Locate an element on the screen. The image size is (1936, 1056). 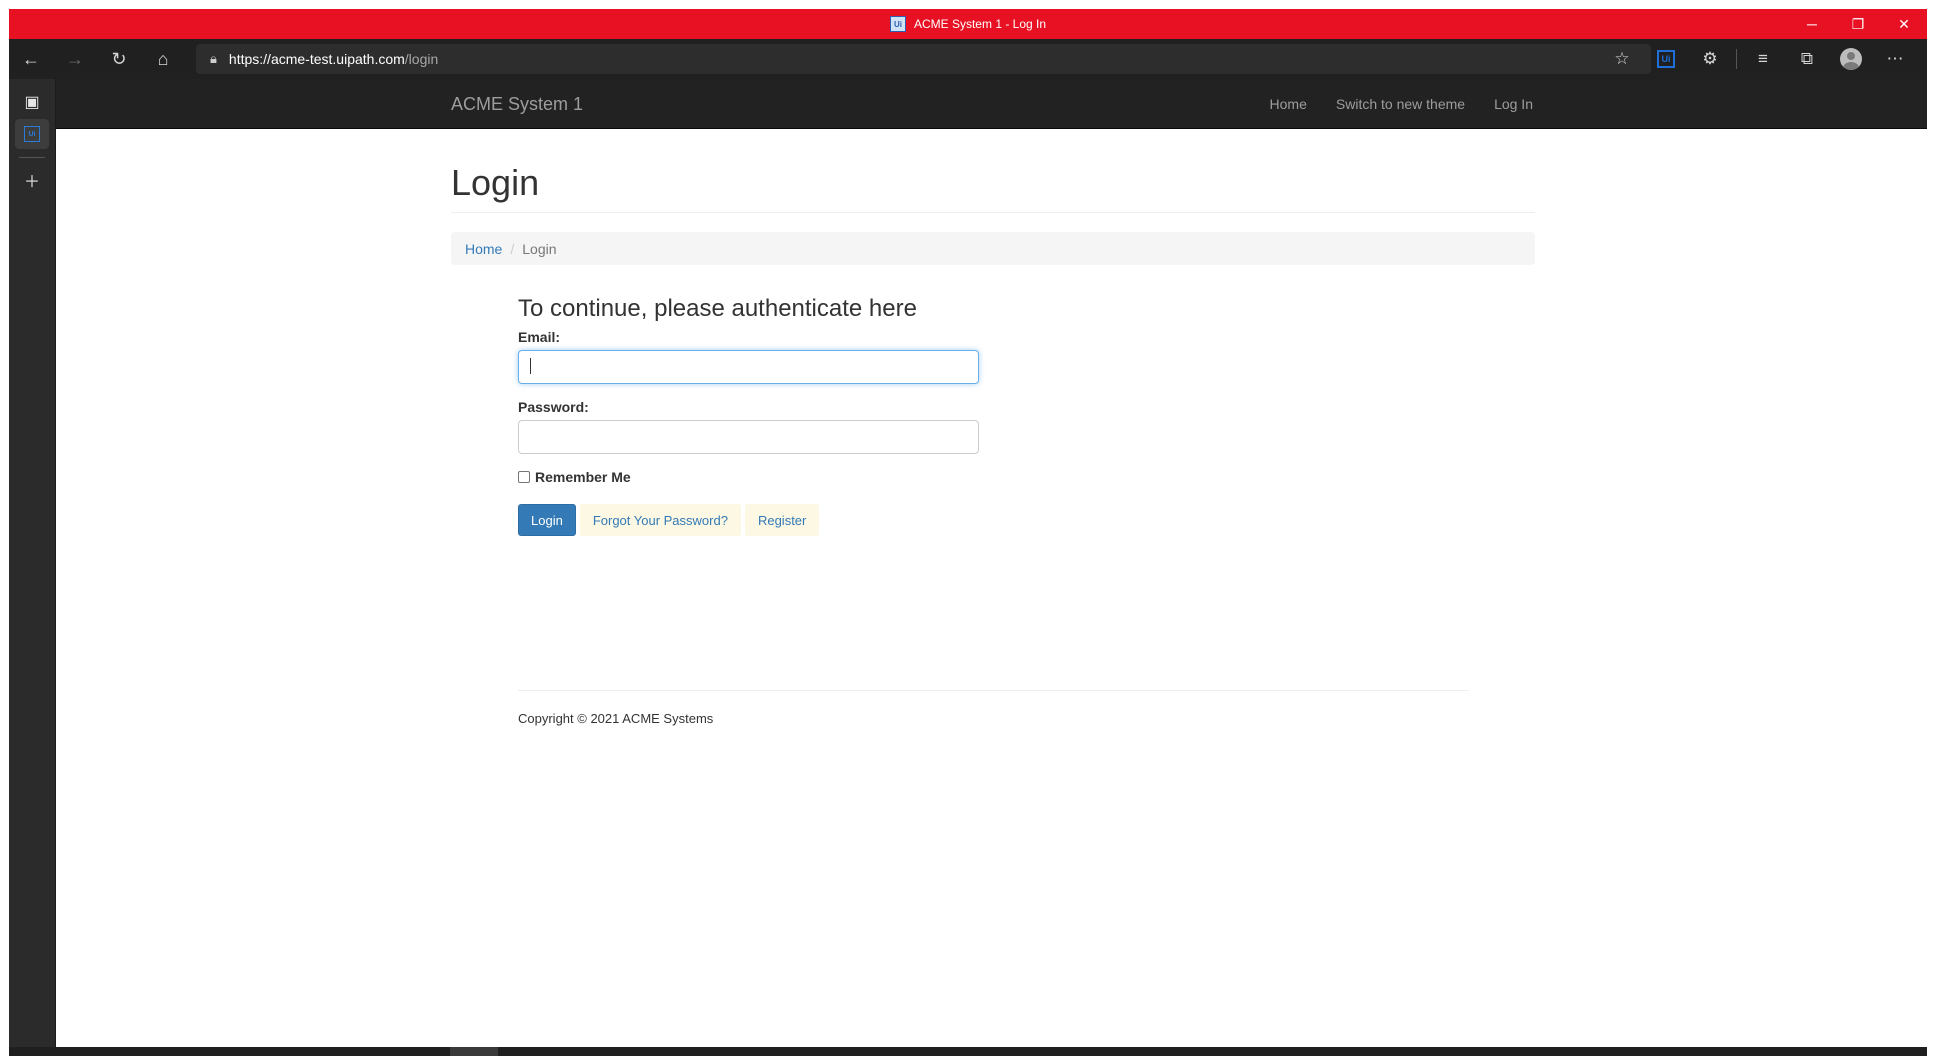
toolbar-right-group: ☆ Ui ⚙ ≡ ⧉ ⋯ is located at coordinates (1758, 59).